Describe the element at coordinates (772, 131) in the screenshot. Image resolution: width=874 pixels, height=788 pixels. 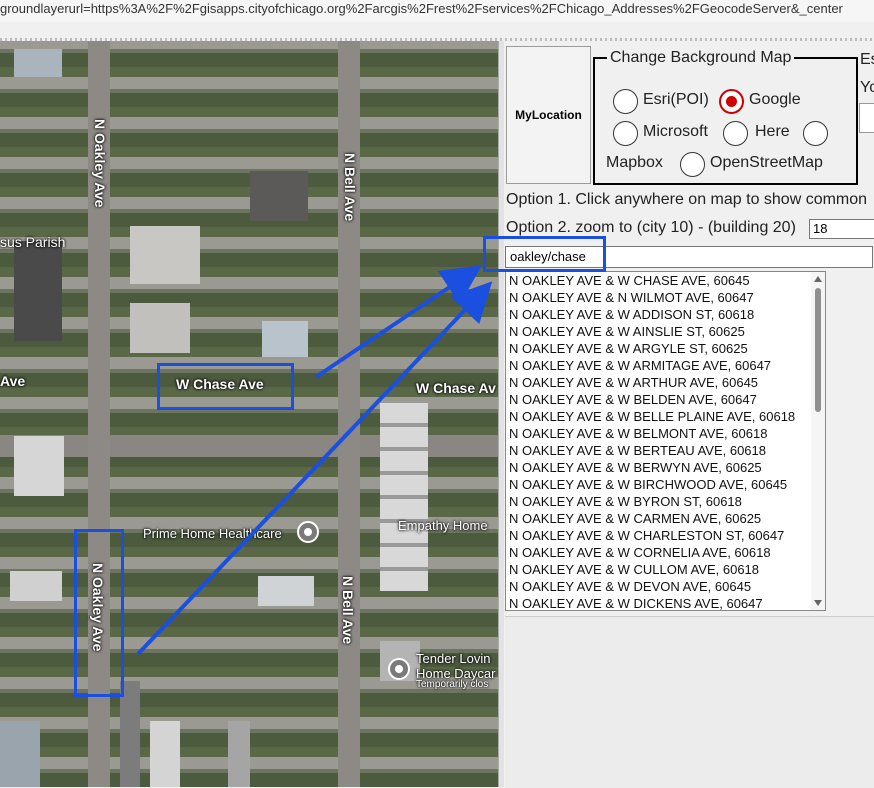
I see `radio-label-here: Here` at that location.